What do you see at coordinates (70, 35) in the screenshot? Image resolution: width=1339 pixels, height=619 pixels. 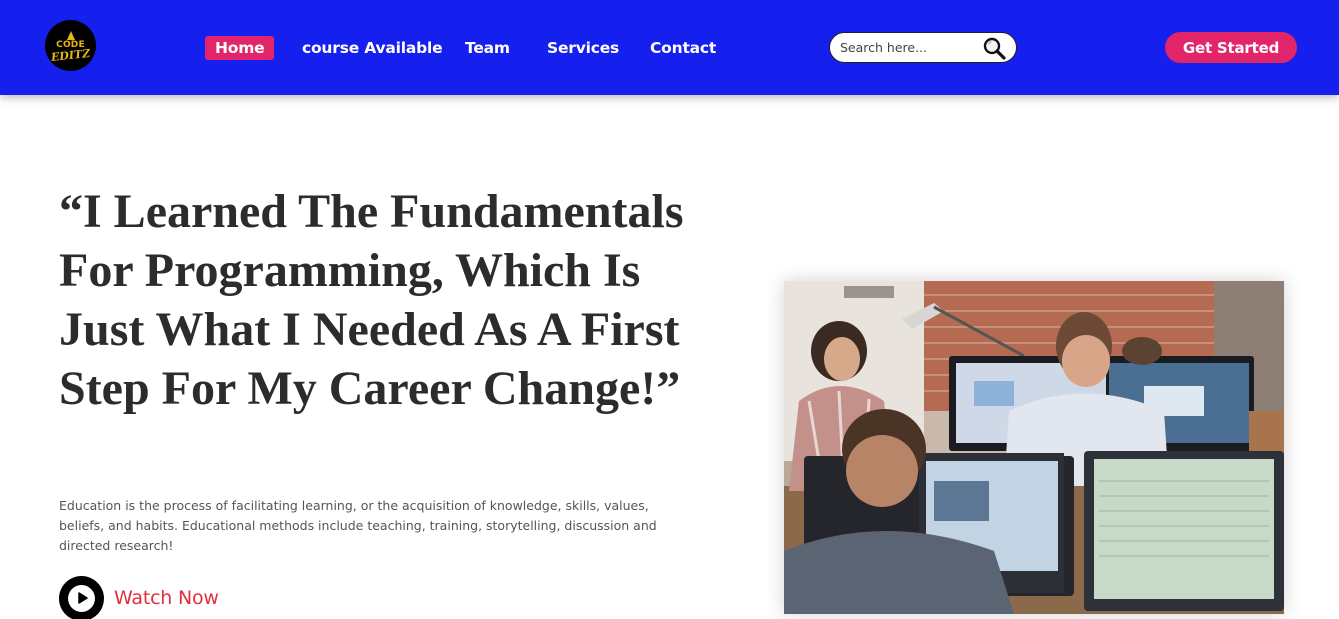 I see `logo-mark-icon` at bounding box center [70, 35].